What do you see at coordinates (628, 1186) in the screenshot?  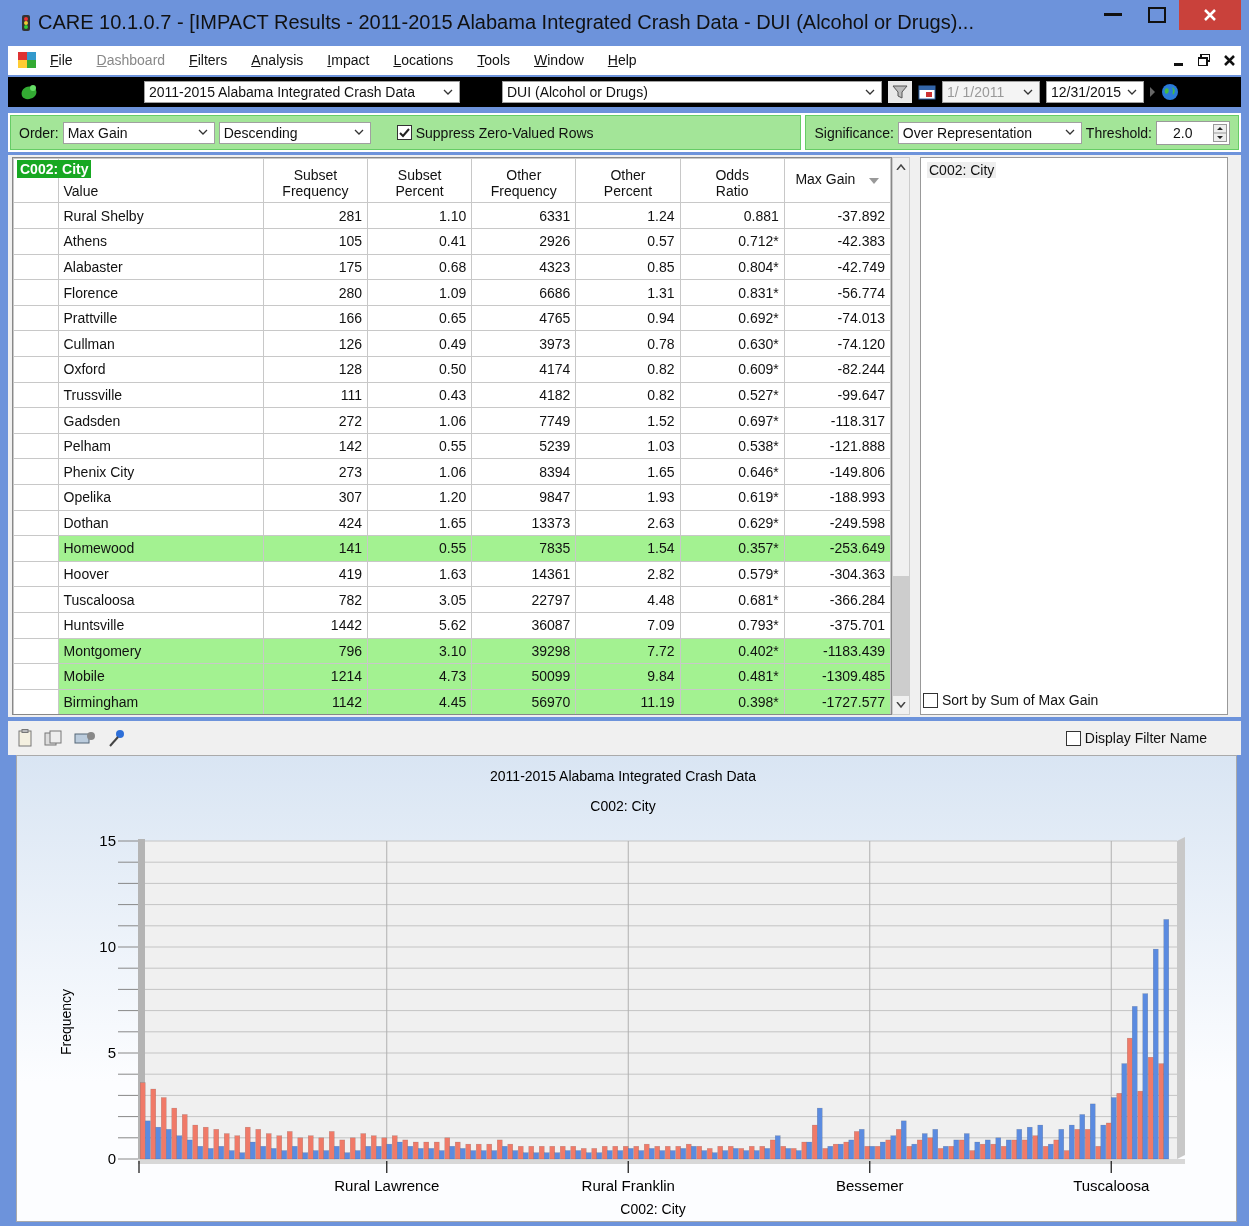 I see `x-tick-label: Rural Franklin` at bounding box center [628, 1186].